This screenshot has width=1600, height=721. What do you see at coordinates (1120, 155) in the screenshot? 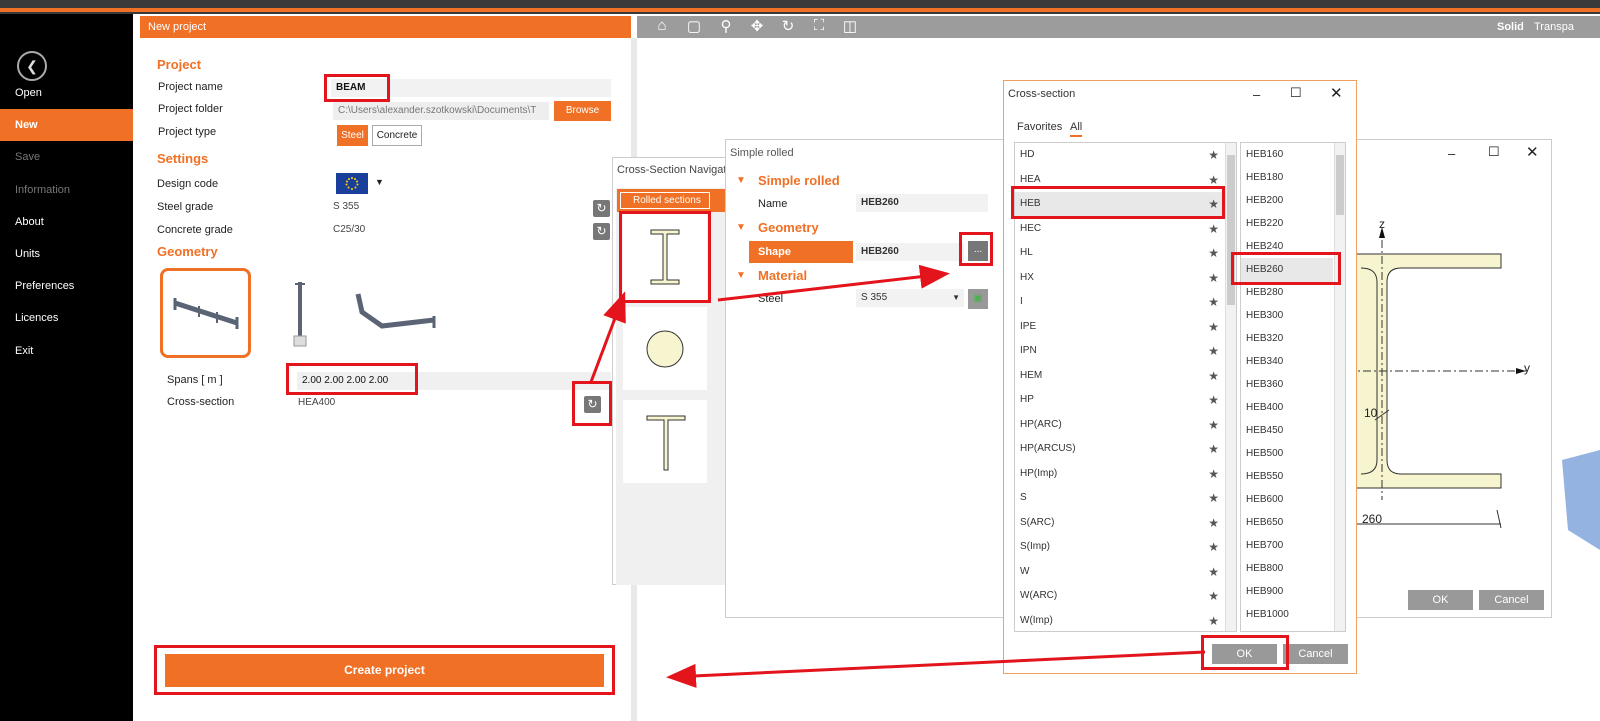
I see `family-item: HD ★` at bounding box center [1120, 155].